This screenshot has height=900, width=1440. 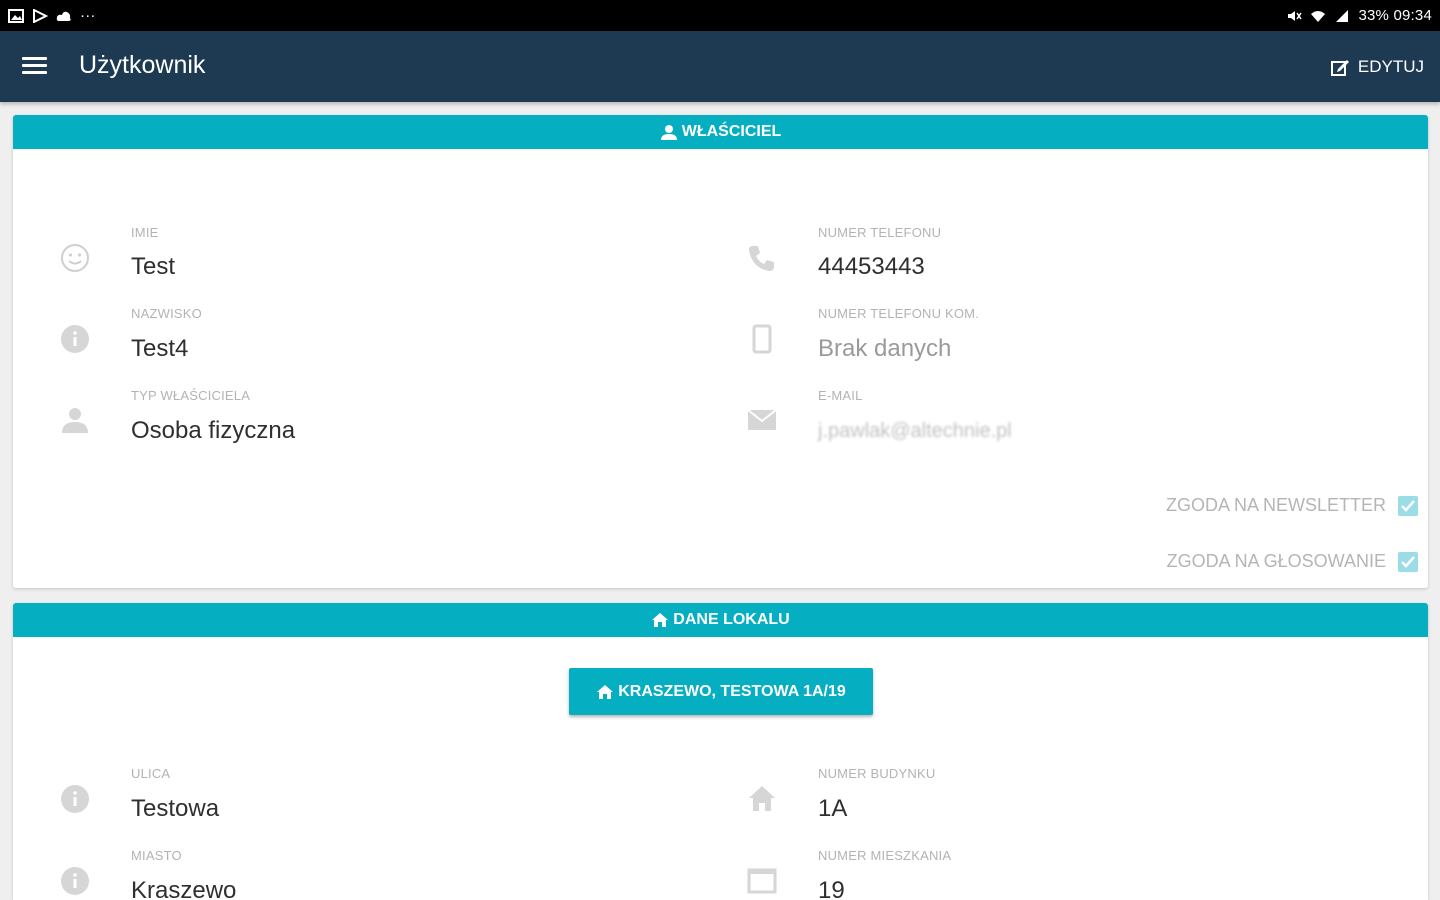 I want to click on phone-icon, so click(x=761, y=258).